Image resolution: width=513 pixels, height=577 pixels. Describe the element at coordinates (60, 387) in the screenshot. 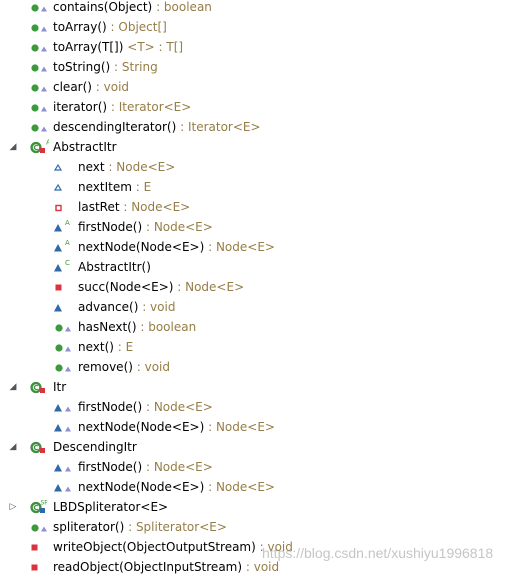

I see `member-label: Itr` at that location.